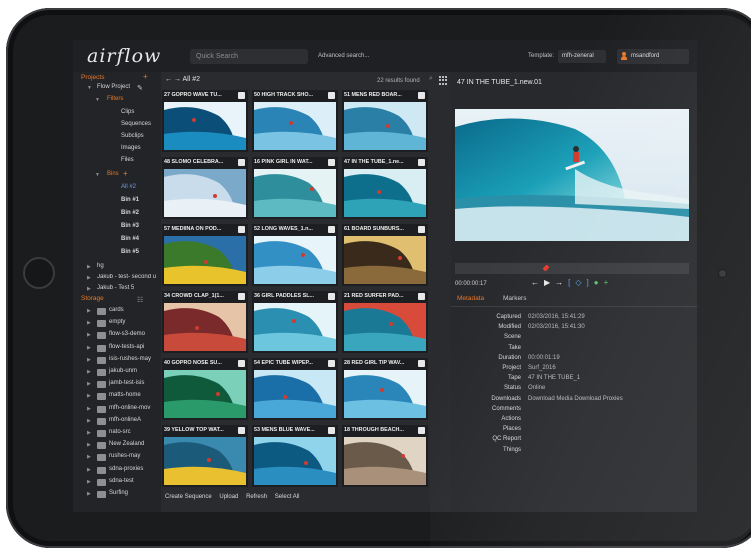 The image size is (751, 548). Describe the element at coordinates (130, 239) in the screenshot. I see `bin-item: Bin #4` at that location.